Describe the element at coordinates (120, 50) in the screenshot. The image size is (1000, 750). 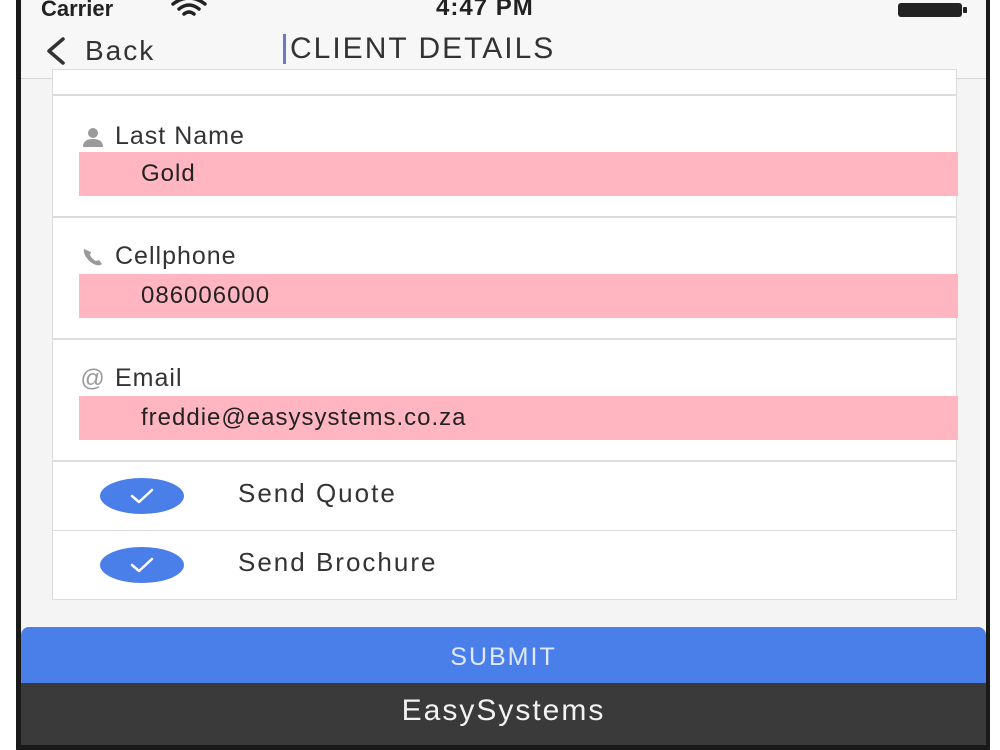
I see `back-label: Back` at that location.